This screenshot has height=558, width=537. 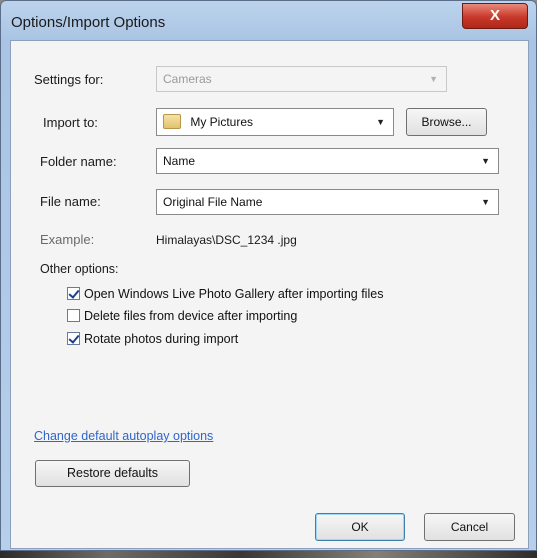 I want to click on close-button: X, so click(x=495, y=16).